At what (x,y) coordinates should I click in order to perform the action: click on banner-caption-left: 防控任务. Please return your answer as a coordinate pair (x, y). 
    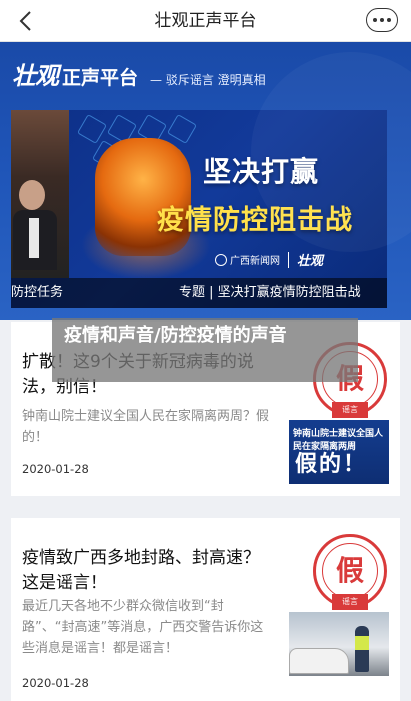
    Looking at the image, I should click on (37, 292).